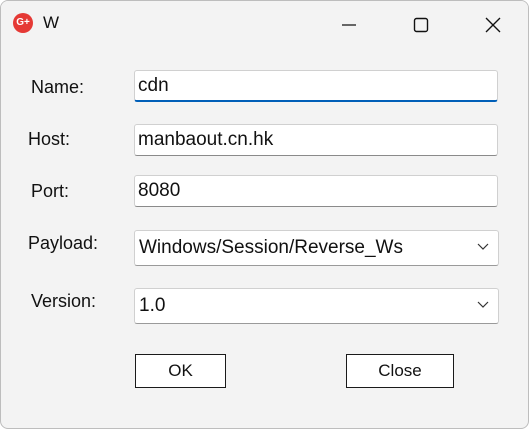 This screenshot has width=529, height=429. Describe the element at coordinates (51, 22) in the screenshot. I see `window-title: W` at that location.